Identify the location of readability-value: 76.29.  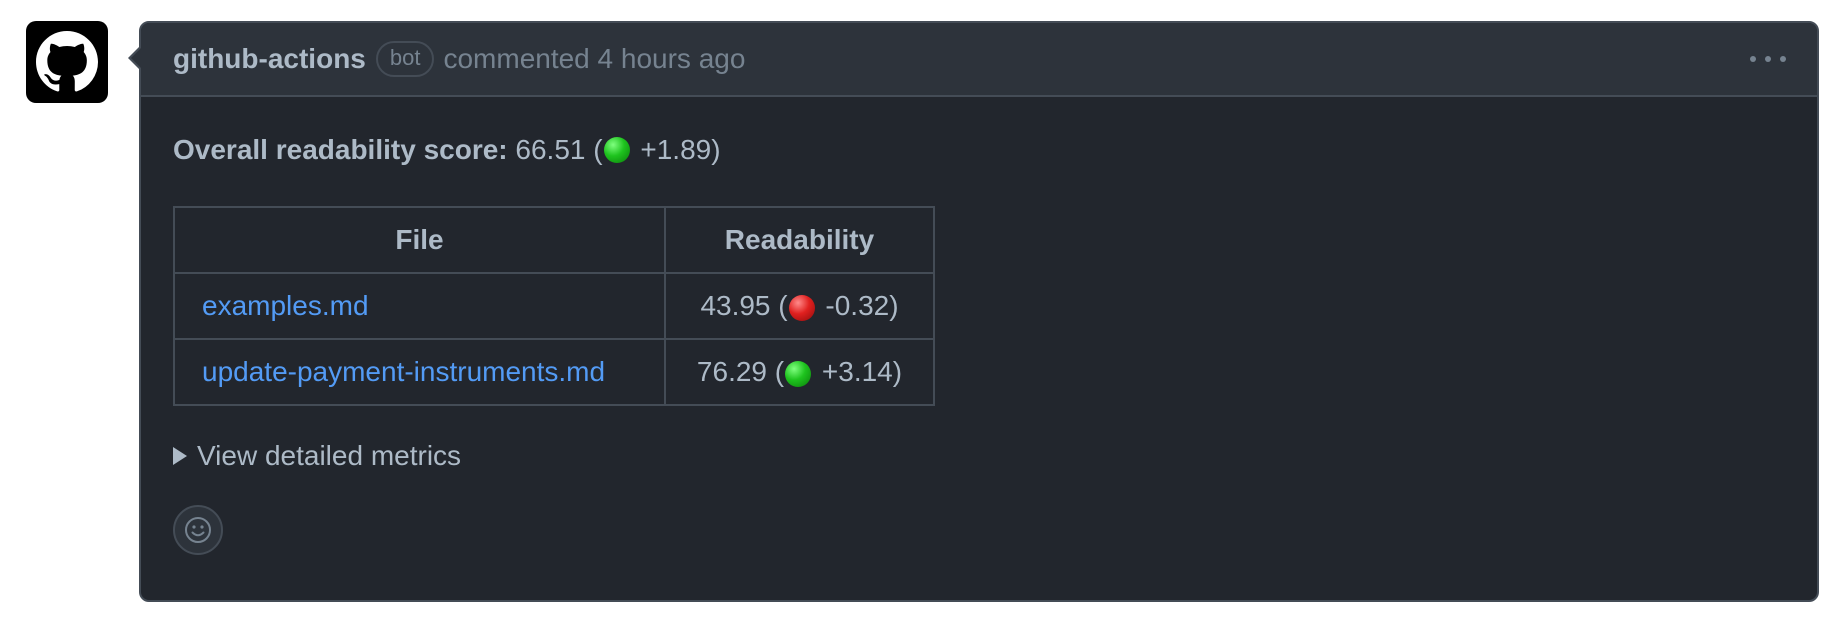
(731, 371).